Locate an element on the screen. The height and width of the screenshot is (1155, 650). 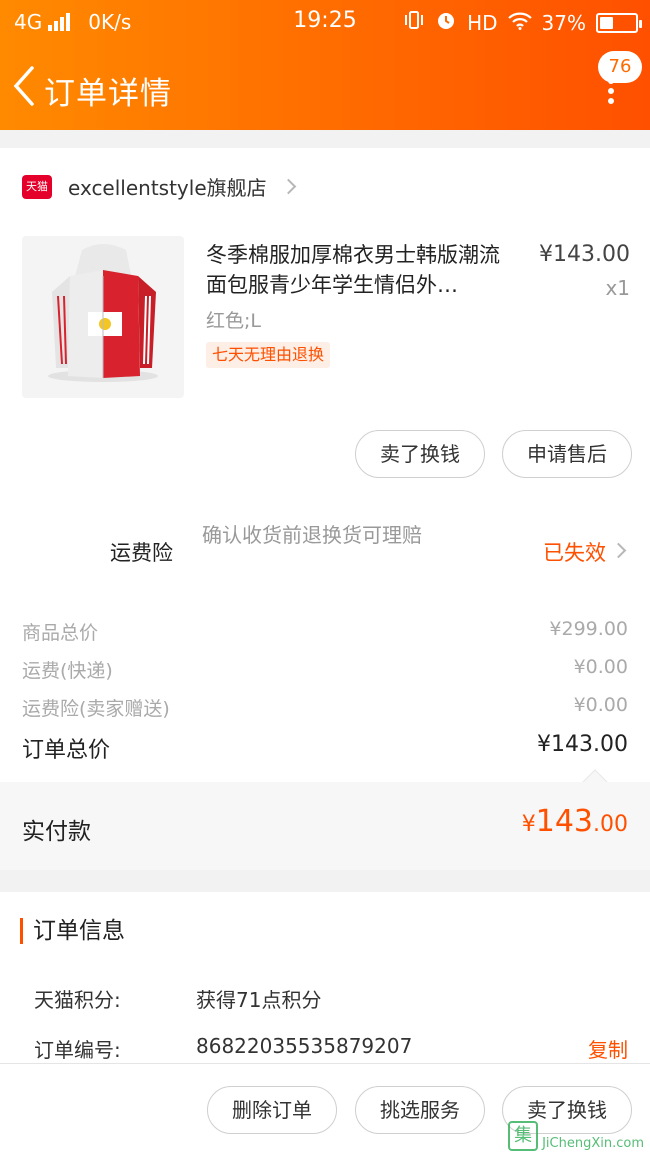
sell-for-cash-button: 卖了换钱 is located at coordinates (420, 454).